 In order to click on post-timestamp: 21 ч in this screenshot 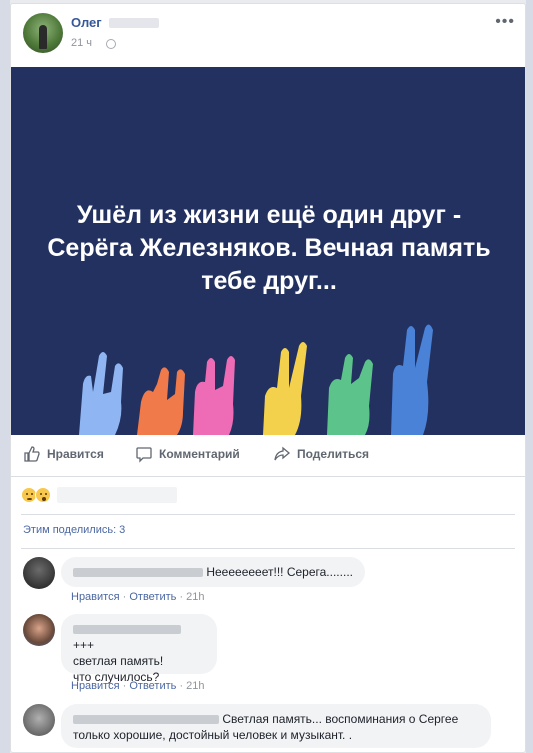, I will do `click(81, 43)`.